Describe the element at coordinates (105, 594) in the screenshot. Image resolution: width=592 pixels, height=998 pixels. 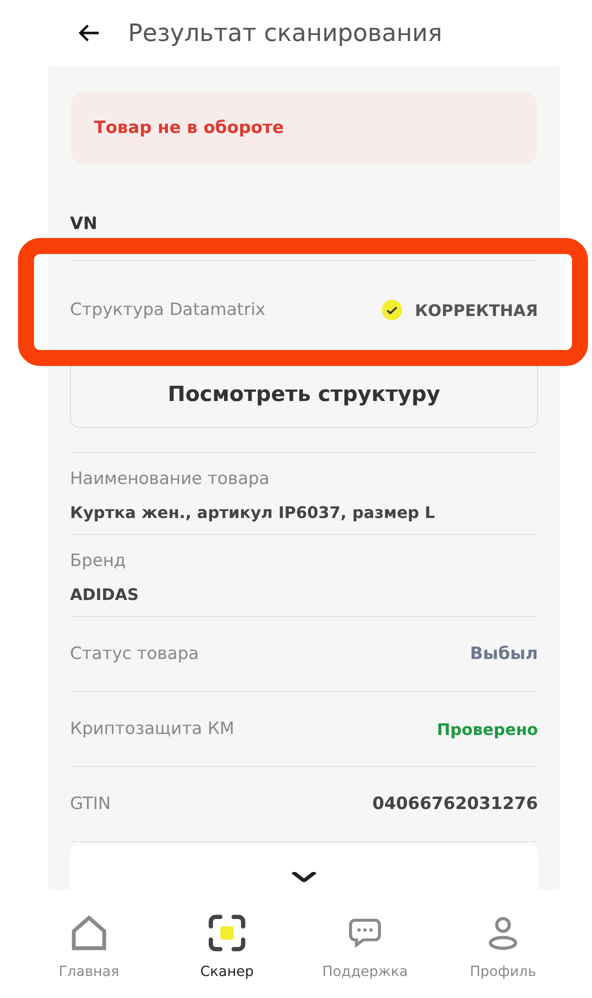
I see `field-value: ADIDAS` at that location.